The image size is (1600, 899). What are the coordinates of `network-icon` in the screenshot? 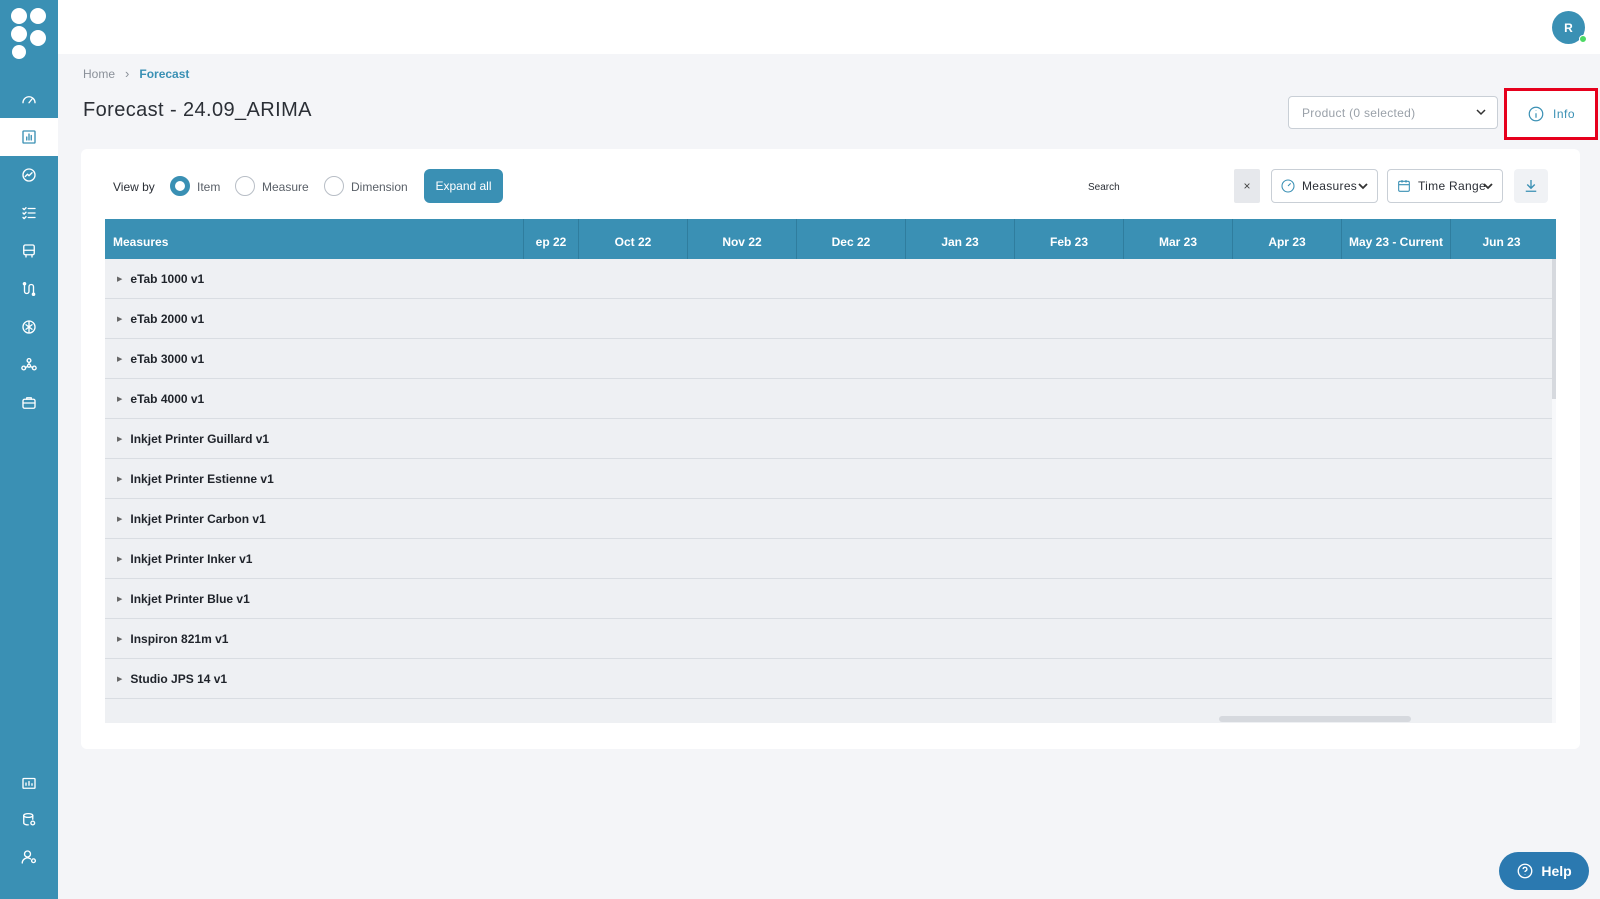 It's located at (29, 364).